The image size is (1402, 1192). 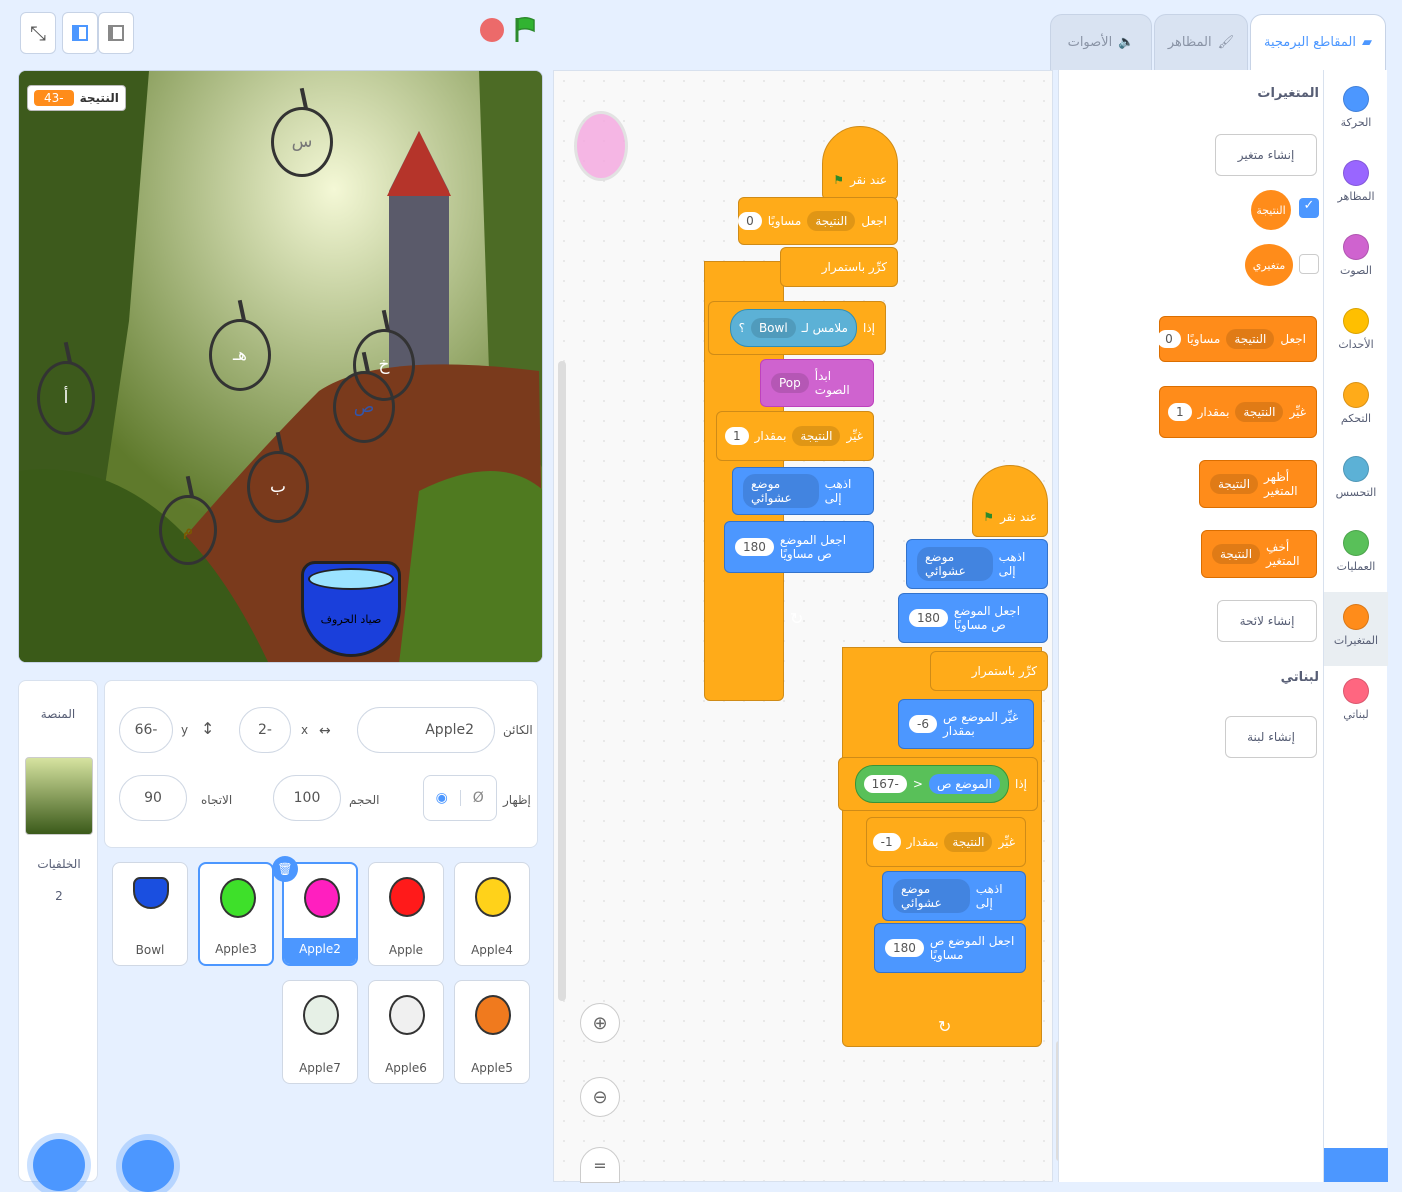 I want to click on category-looks: المظاهر, so click(x=1356, y=185).